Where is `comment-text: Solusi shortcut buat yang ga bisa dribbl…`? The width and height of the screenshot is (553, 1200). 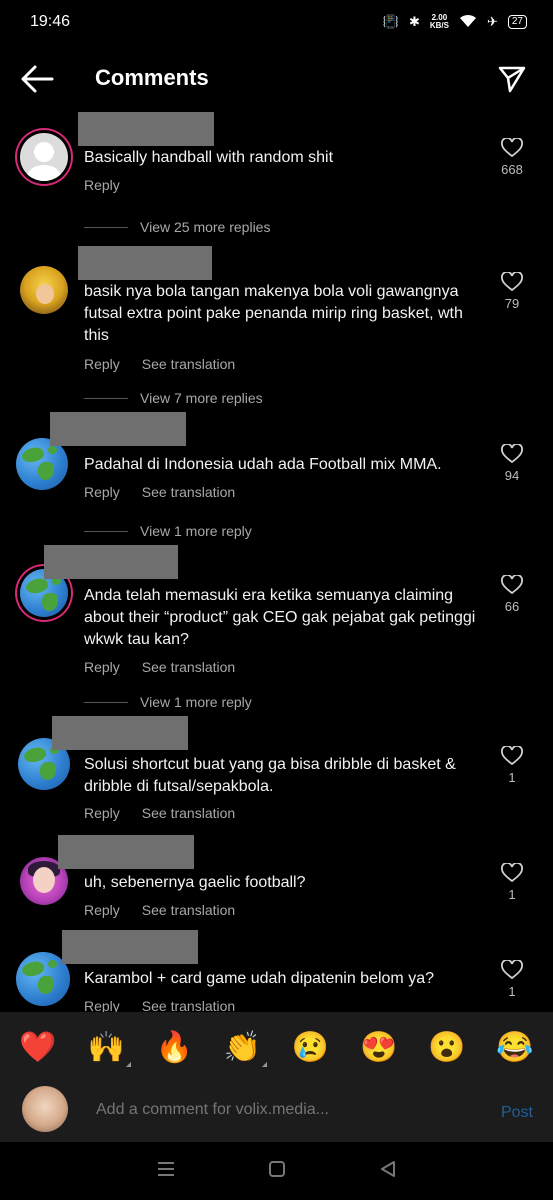 comment-text: Solusi shortcut buat yang ga bisa dribbl… is located at coordinates (270, 775).